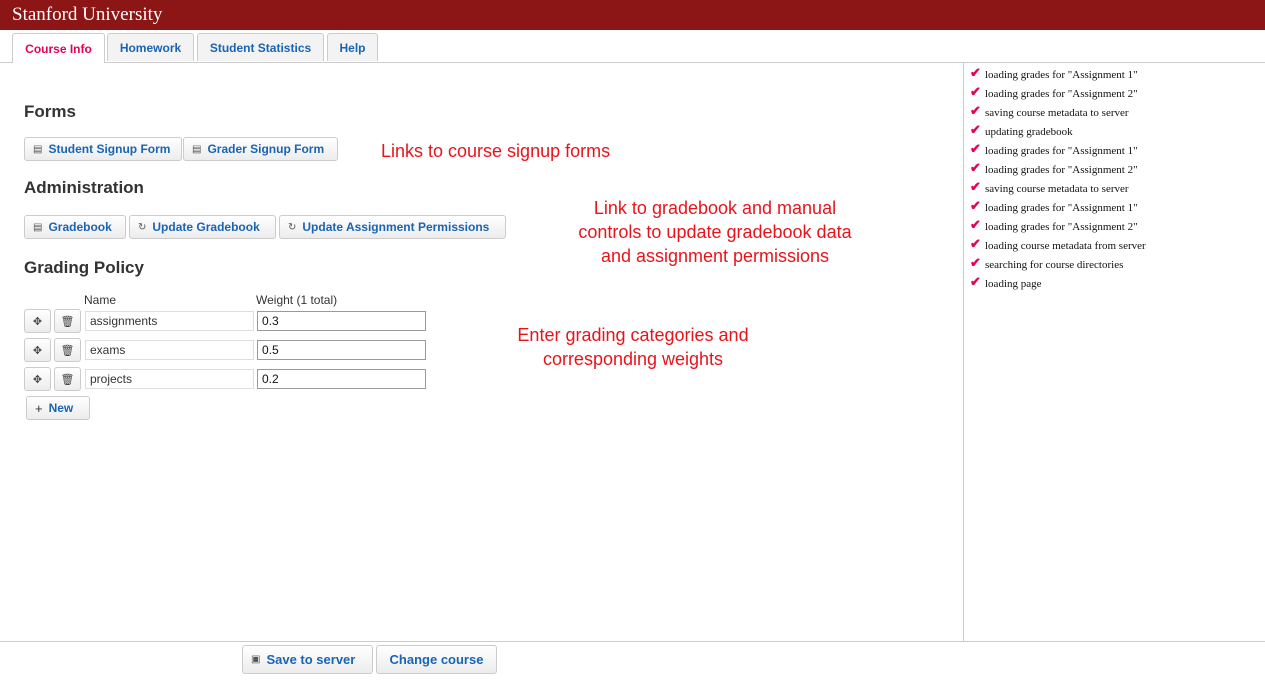  What do you see at coordinates (61, 408) in the screenshot?
I see `new-category-label: New` at bounding box center [61, 408].